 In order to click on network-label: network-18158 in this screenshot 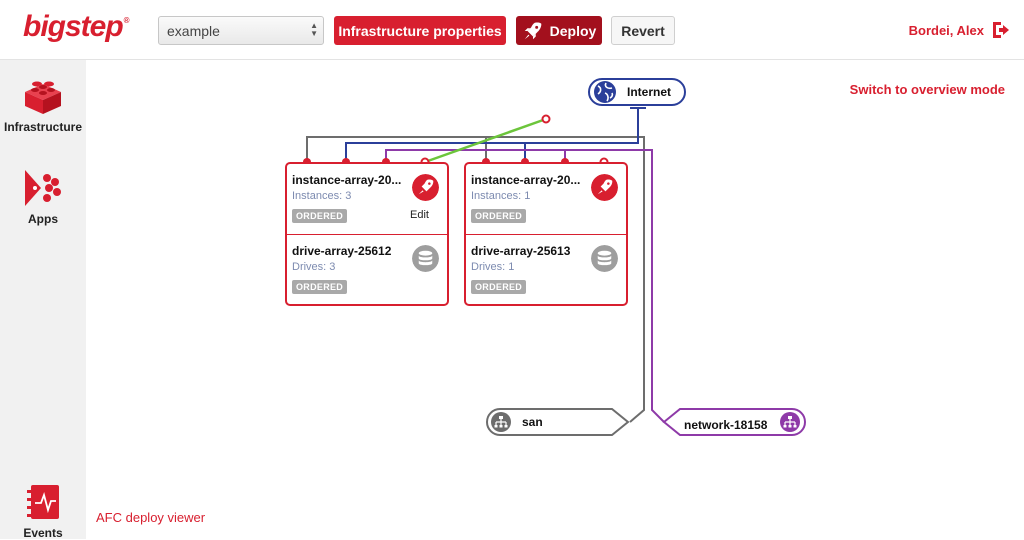, I will do `click(726, 425)`.